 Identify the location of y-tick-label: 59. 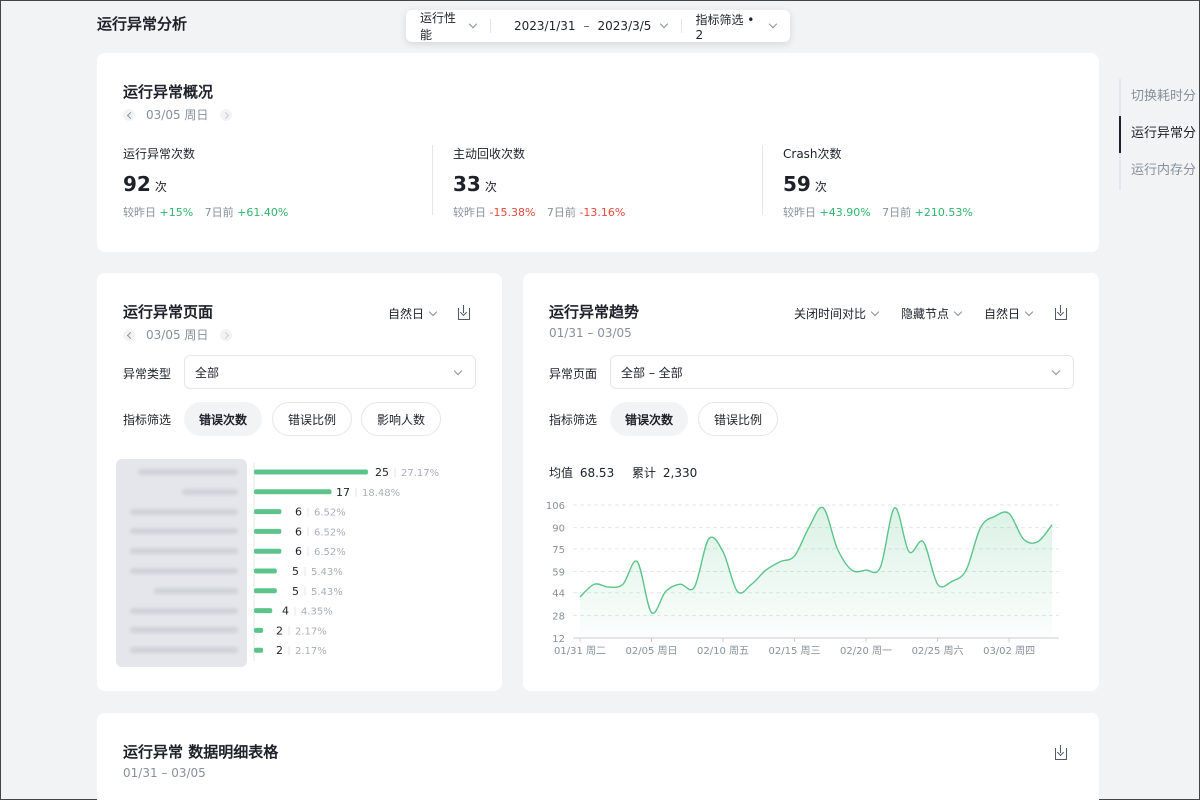
(558, 573).